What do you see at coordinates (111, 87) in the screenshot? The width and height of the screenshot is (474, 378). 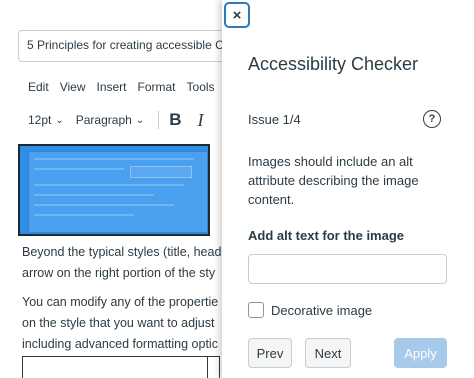 I see `menu-insert: Insert` at bounding box center [111, 87].